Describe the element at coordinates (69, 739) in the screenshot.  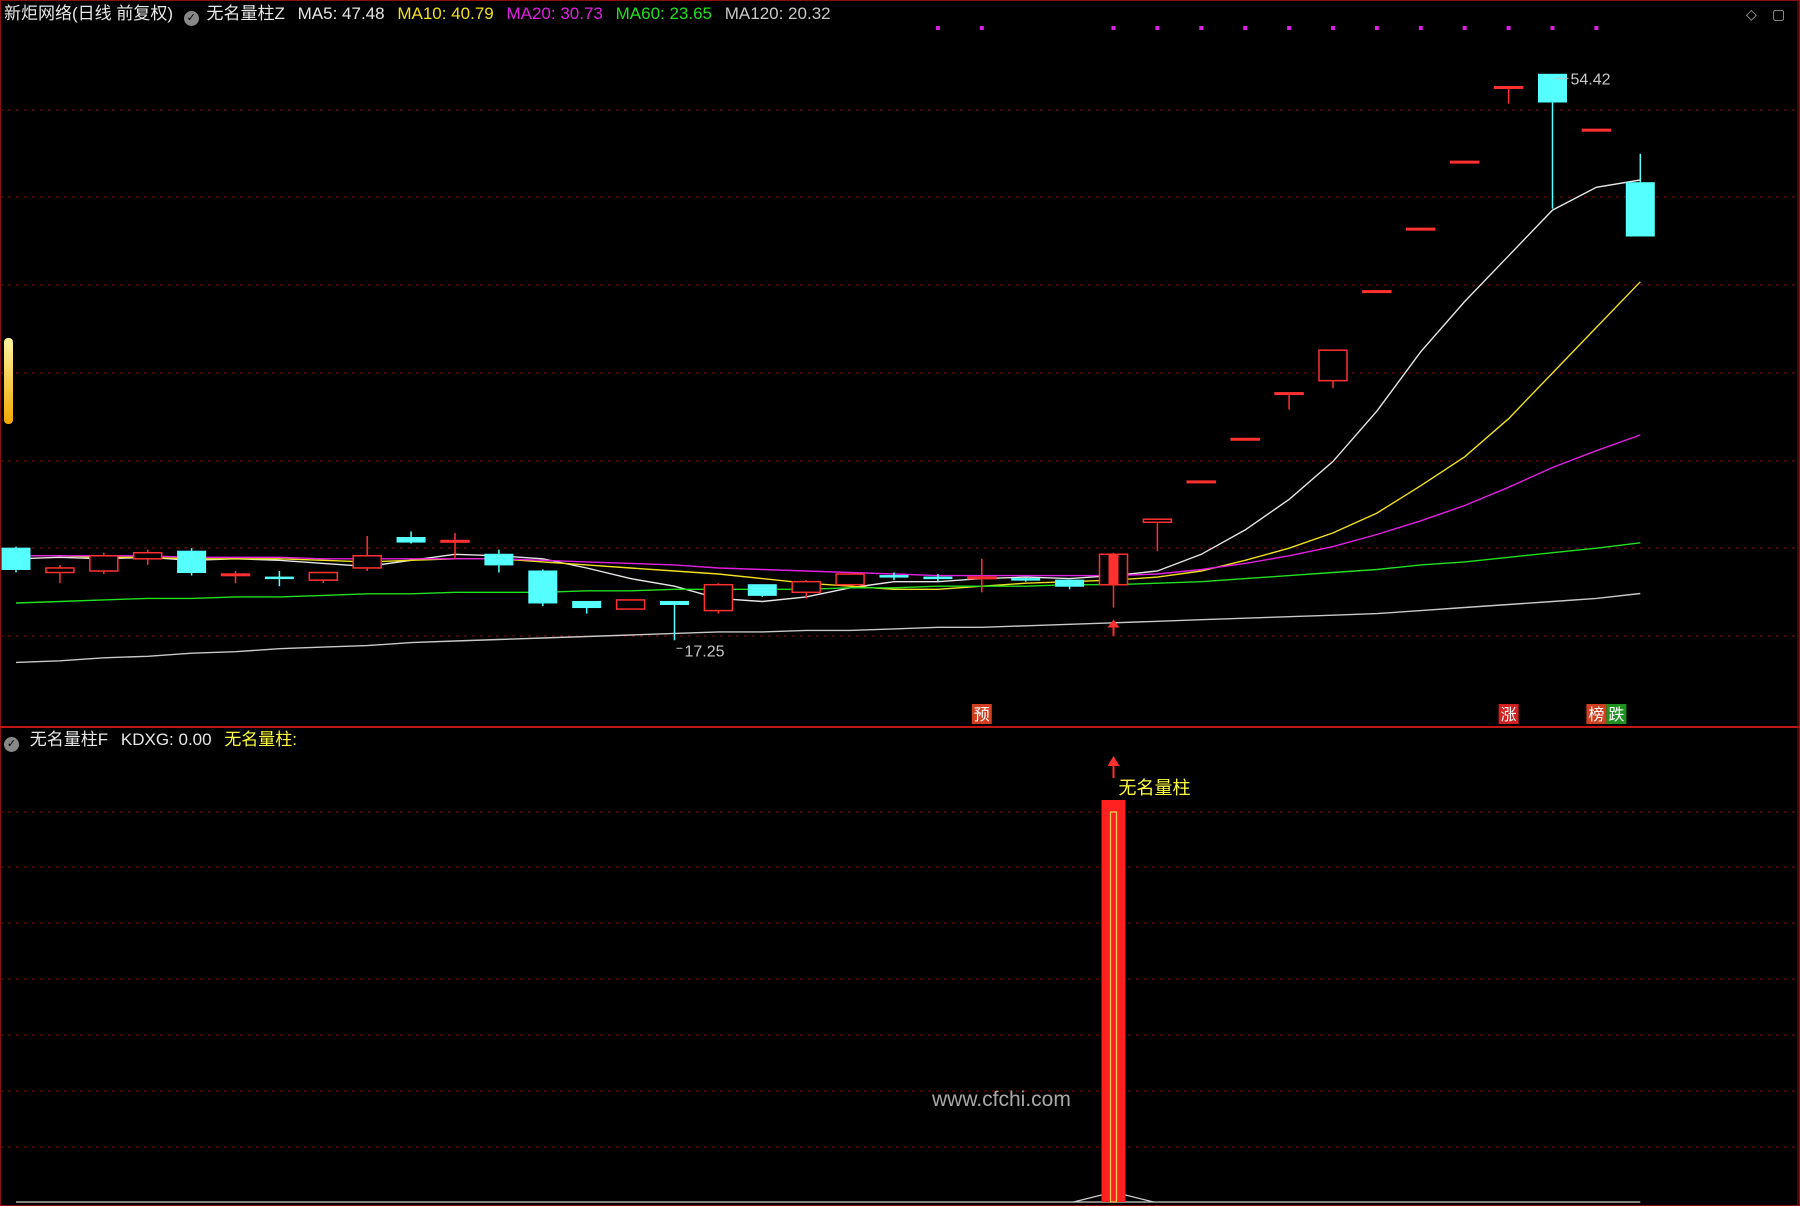
I see `sub-indicator-name: 无名量柱F` at that location.